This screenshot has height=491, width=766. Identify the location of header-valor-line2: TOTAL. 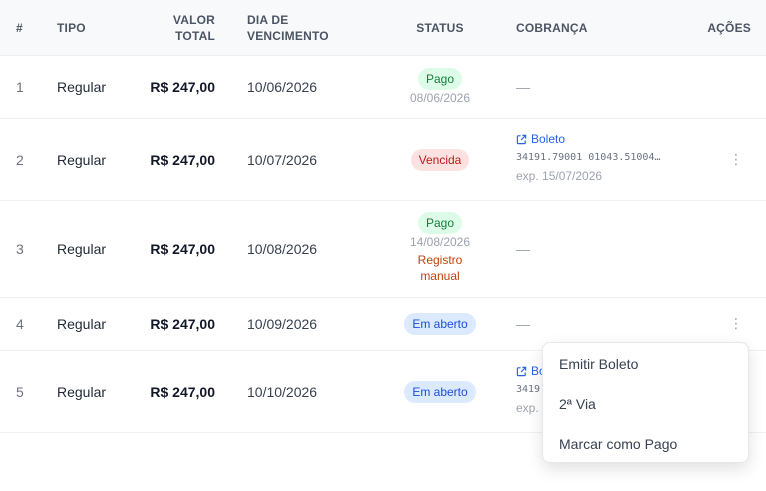
(195, 36).